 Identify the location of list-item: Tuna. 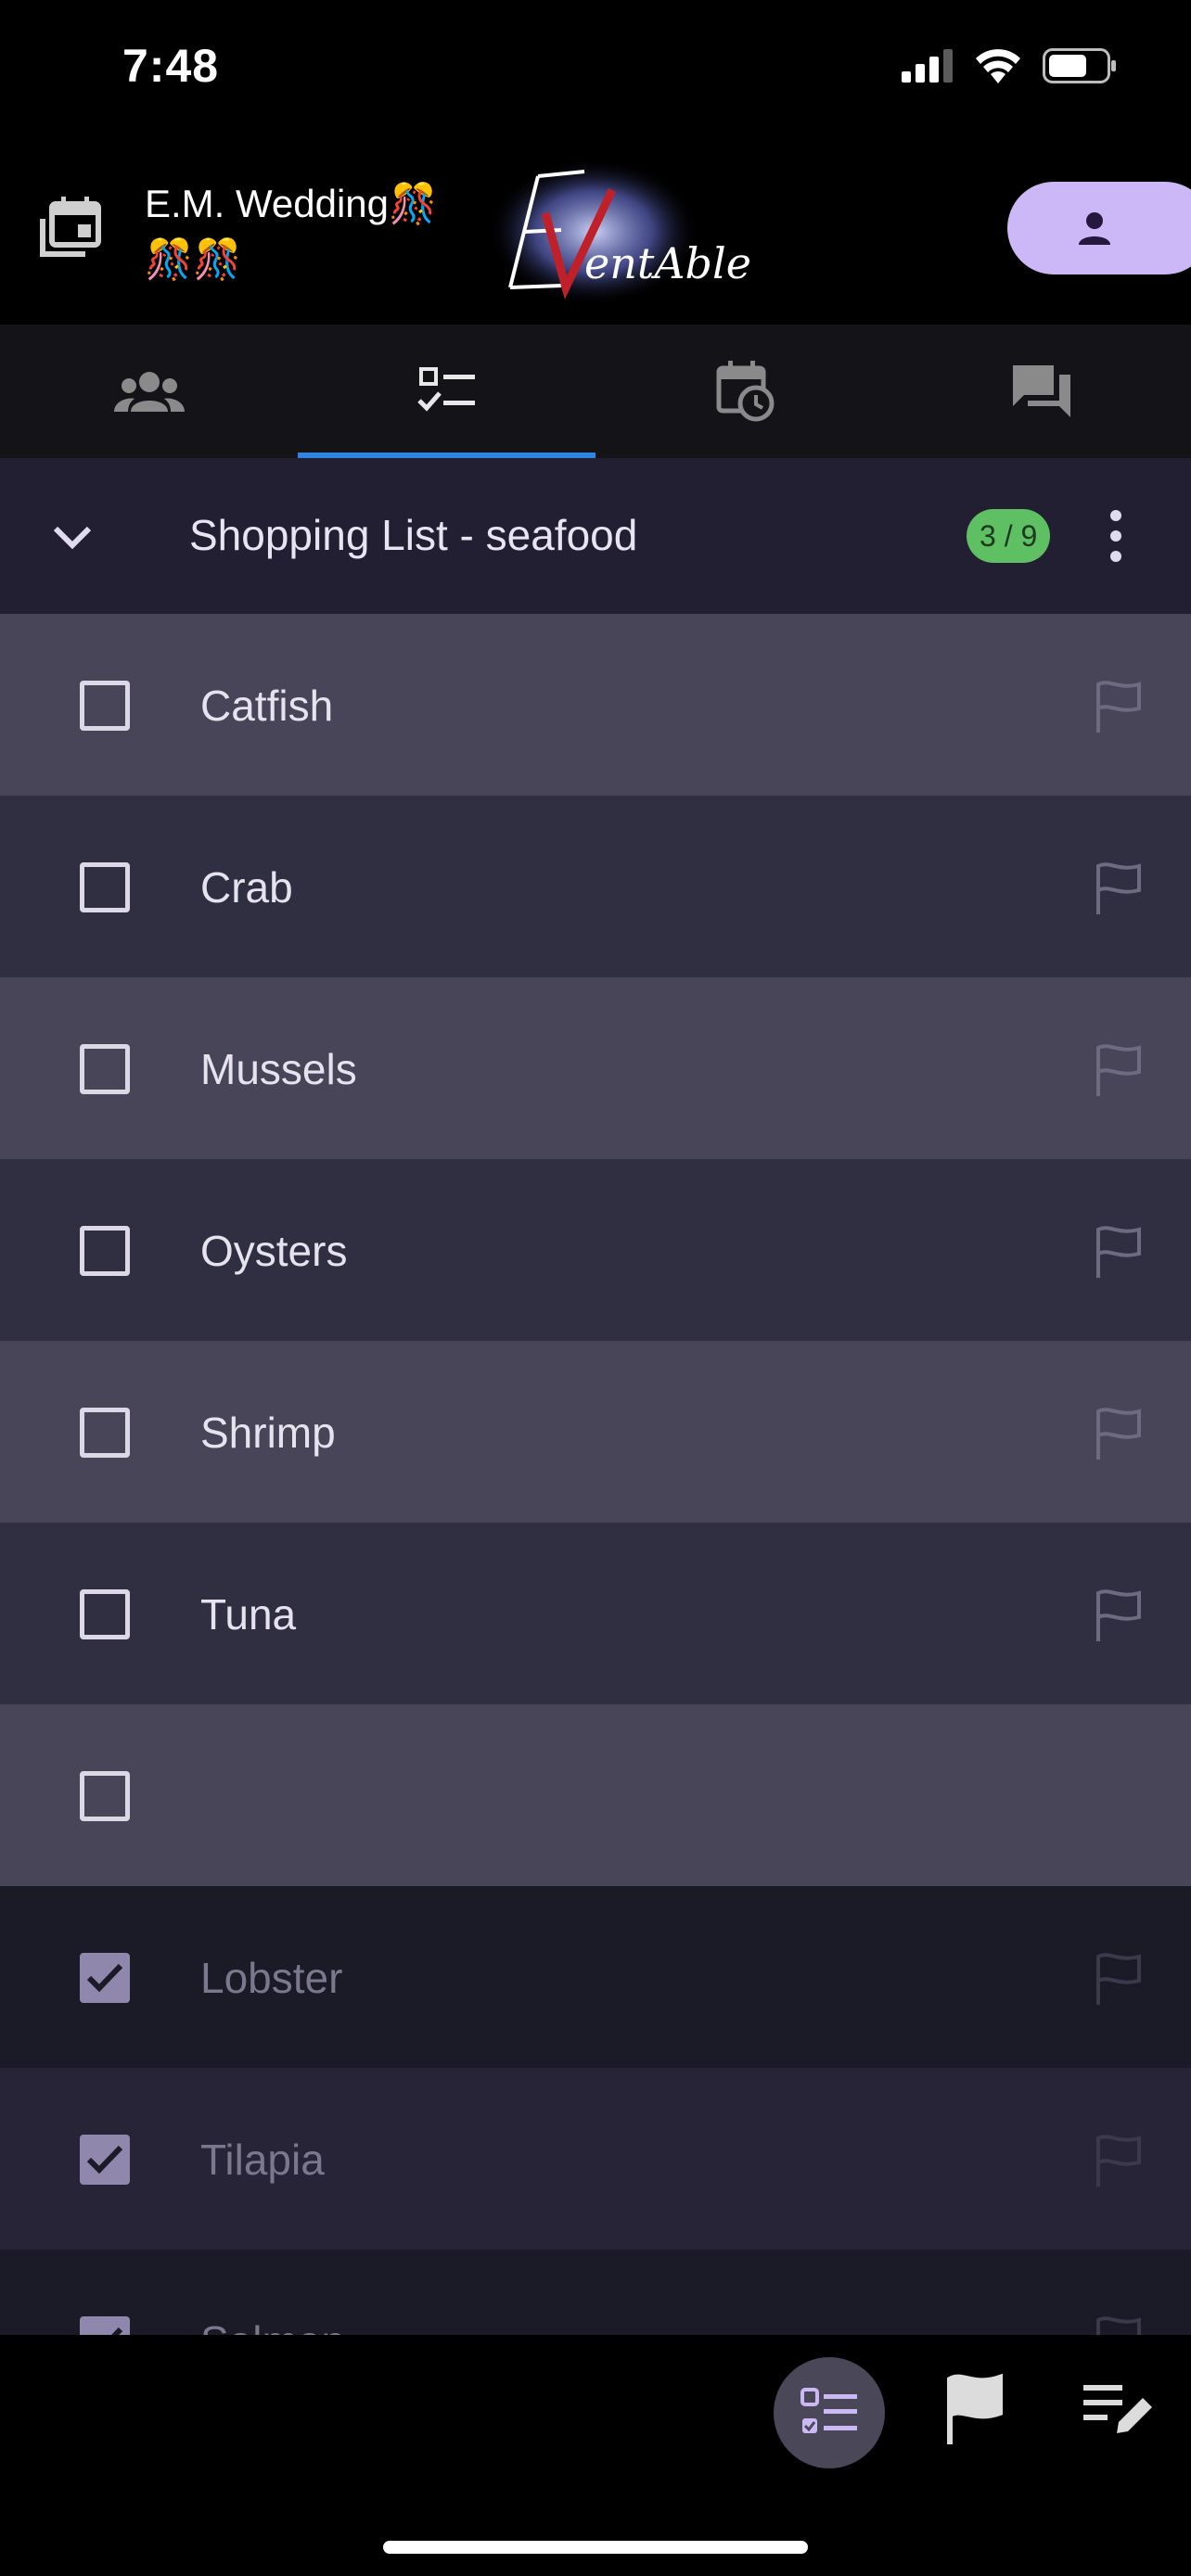
(595, 1613).